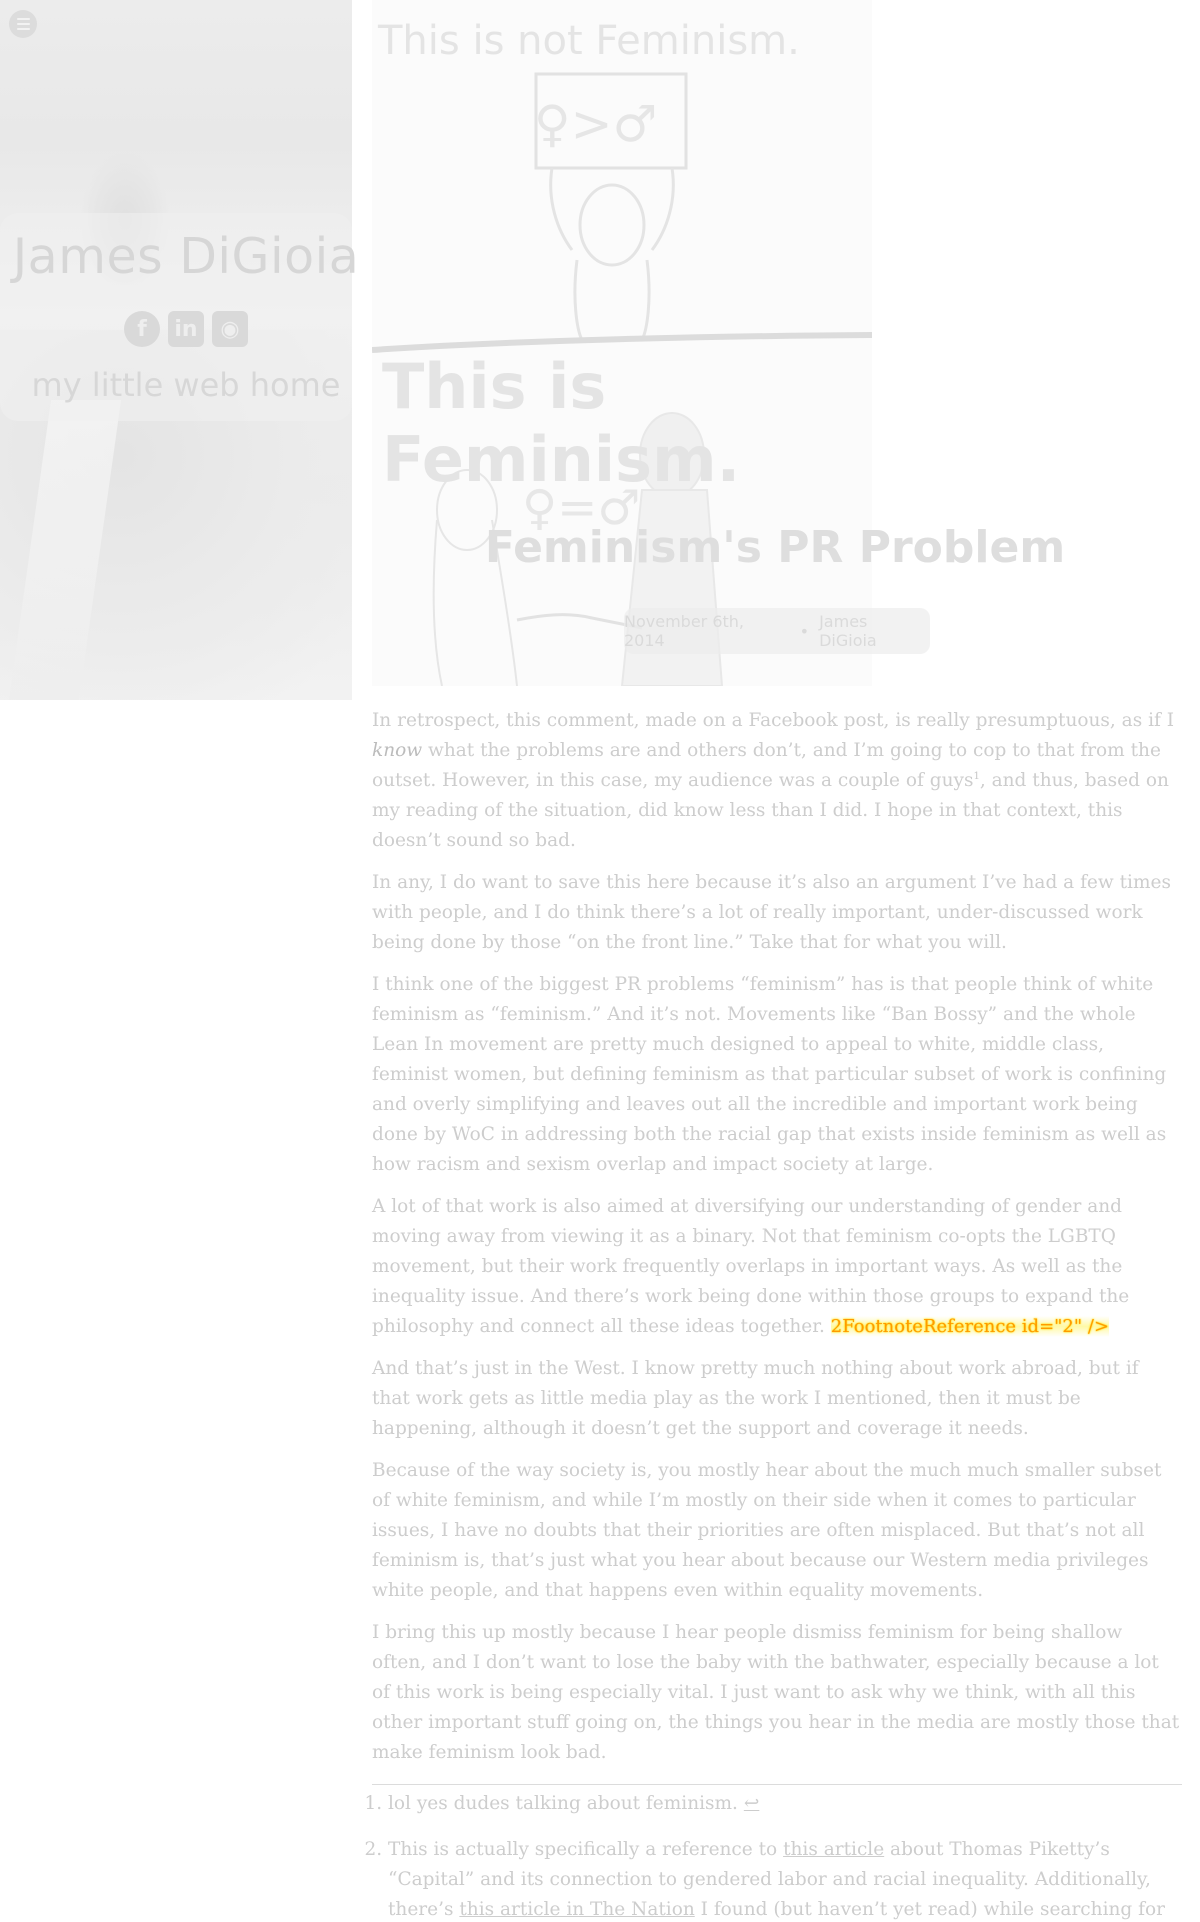 The width and height of the screenshot is (1200, 1922). What do you see at coordinates (566, 1803) in the screenshot?
I see `footnote-text: lol yes dudes talking about feminism.` at bounding box center [566, 1803].